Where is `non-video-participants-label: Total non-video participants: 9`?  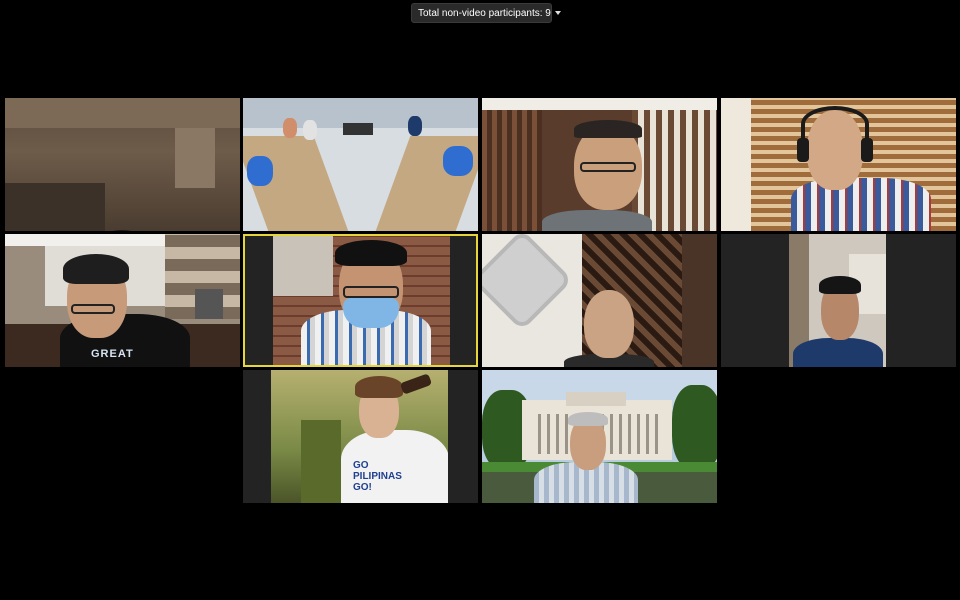 non-video-participants-label: Total non-video participants: 9 is located at coordinates (484, 13).